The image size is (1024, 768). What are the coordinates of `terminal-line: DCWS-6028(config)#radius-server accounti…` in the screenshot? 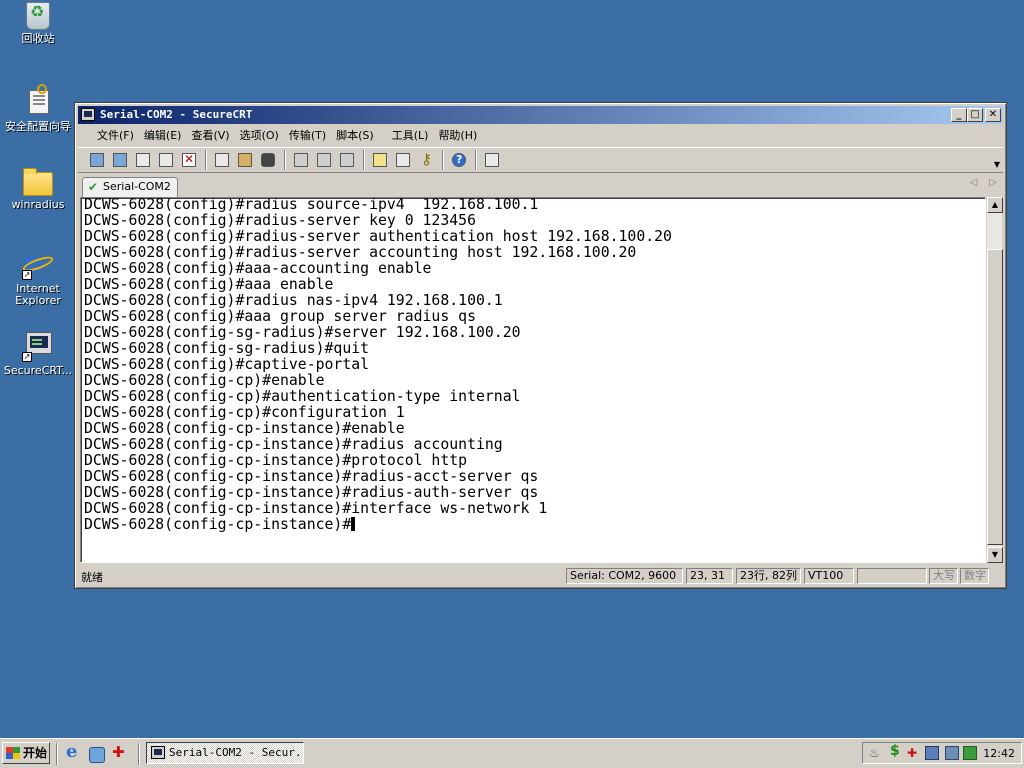 It's located at (360, 252).